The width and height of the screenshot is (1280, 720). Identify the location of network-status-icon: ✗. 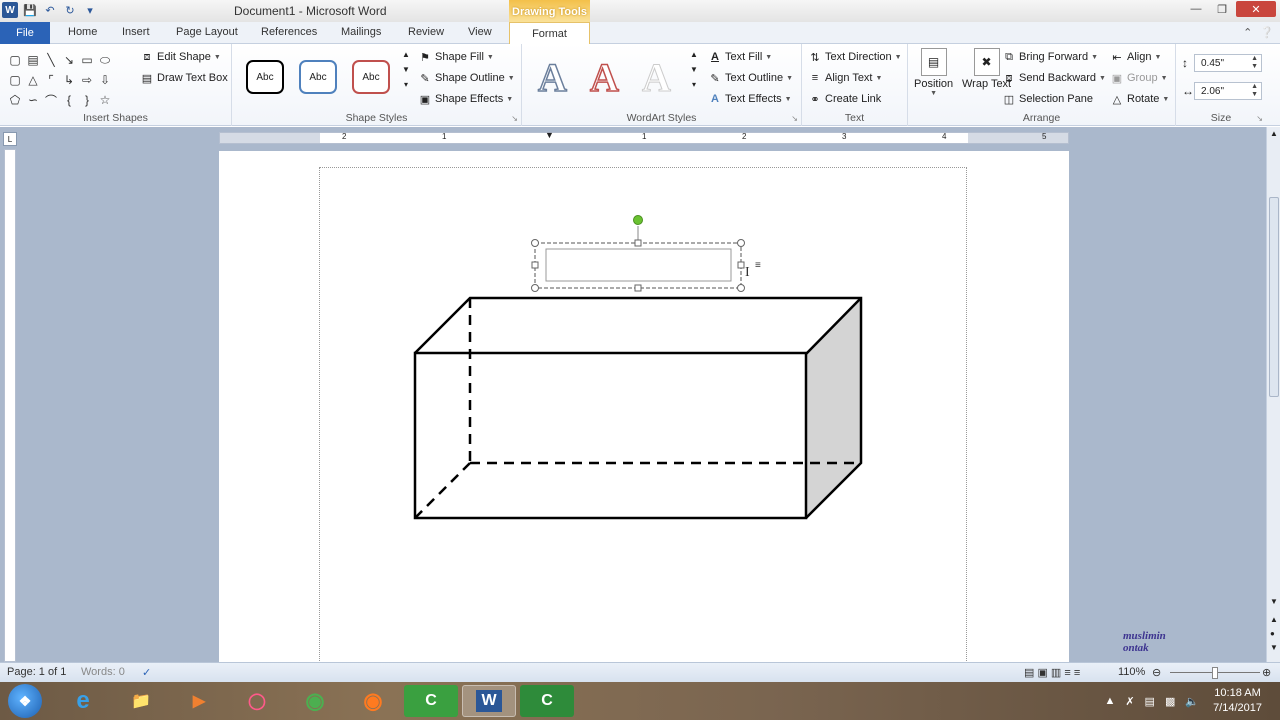
(1129, 701).